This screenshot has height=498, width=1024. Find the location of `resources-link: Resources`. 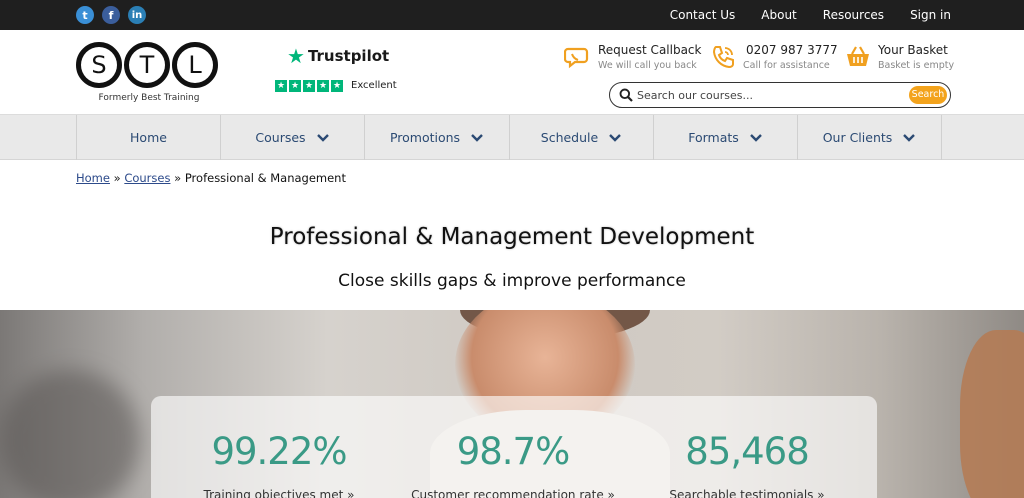

resources-link: Resources is located at coordinates (853, 15).